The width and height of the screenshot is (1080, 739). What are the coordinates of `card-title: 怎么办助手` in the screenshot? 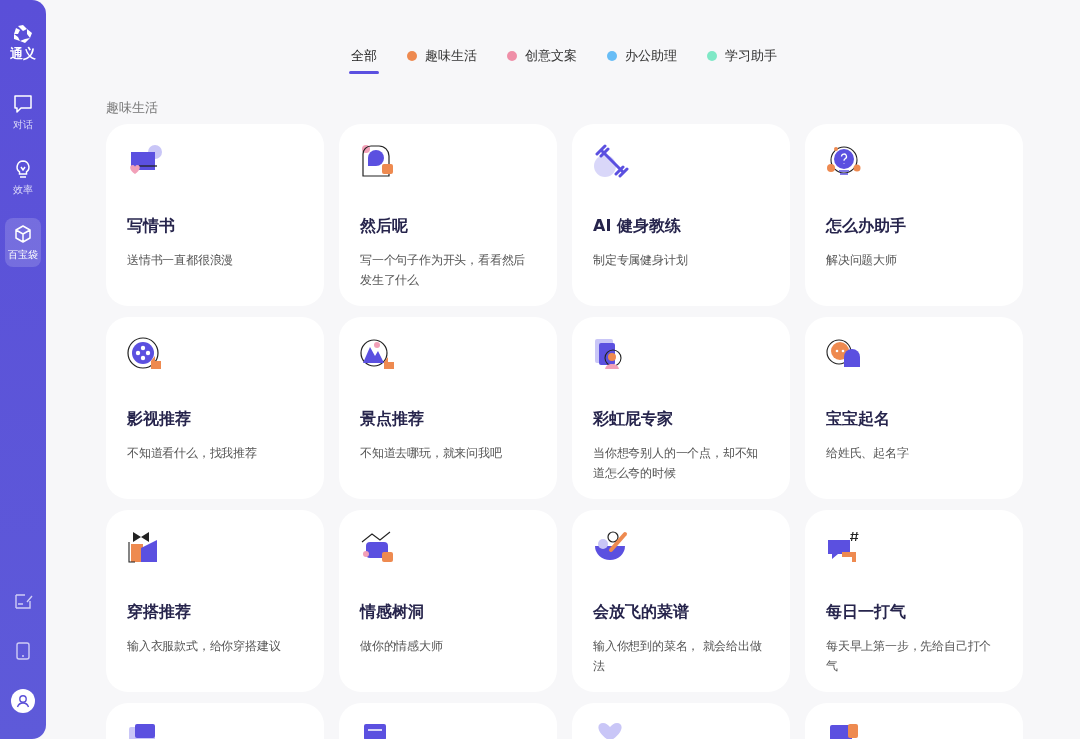 It's located at (866, 226).